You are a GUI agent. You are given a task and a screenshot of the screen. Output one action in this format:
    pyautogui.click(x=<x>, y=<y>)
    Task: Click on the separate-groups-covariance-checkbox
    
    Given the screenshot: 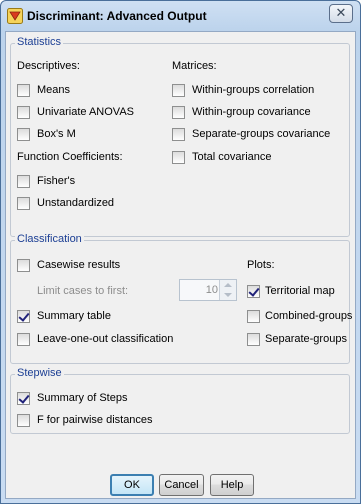 What is the action you would take?
    pyautogui.click(x=178, y=134)
    